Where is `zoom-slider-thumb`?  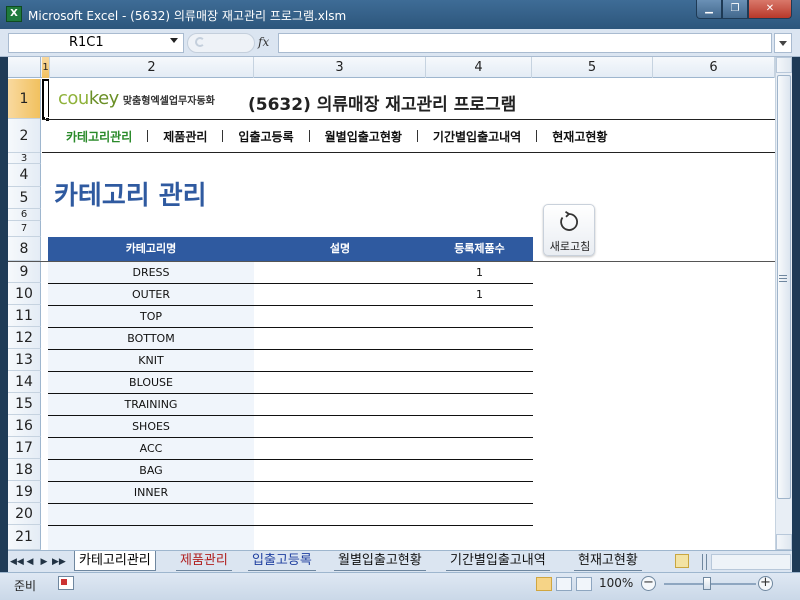
zoom-slider-thumb is located at coordinates (707, 583).